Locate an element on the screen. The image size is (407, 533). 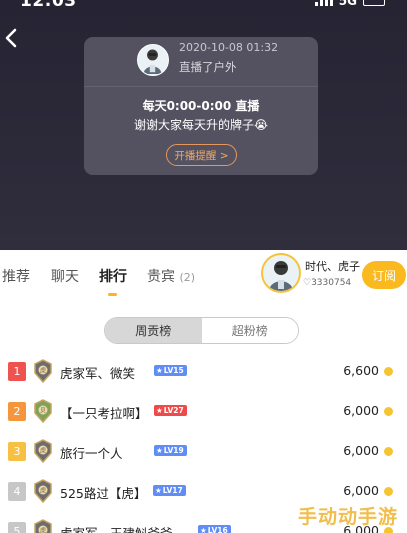
ranking-segment: 周贡榜 超粉榜 is located at coordinates (201, 330).